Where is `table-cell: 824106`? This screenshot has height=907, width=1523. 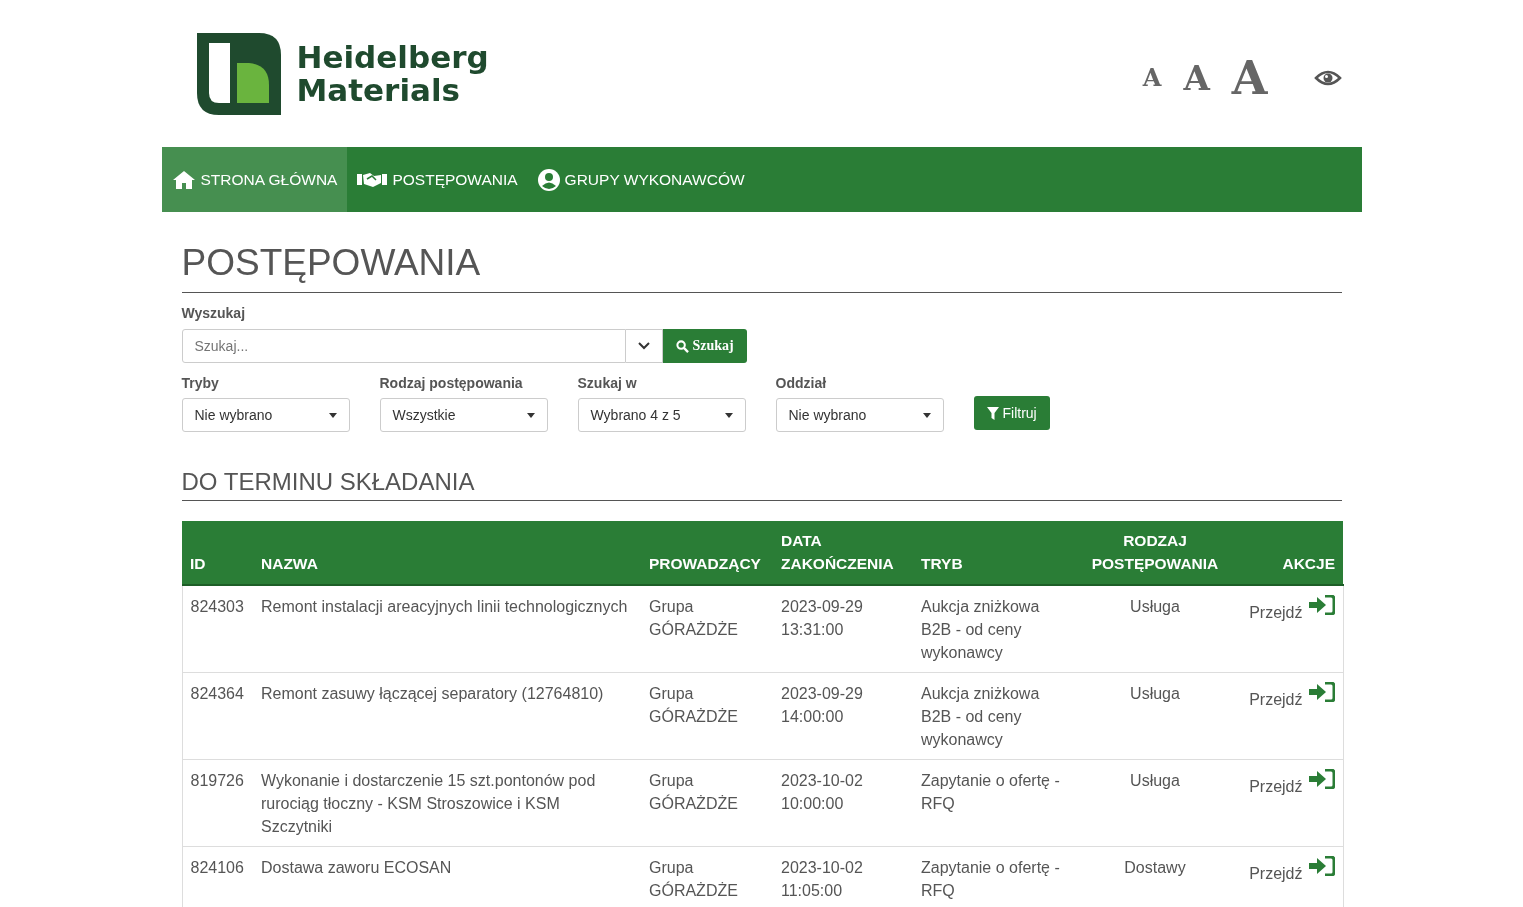 table-cell: 824106 is located at coordinates (217, 867).